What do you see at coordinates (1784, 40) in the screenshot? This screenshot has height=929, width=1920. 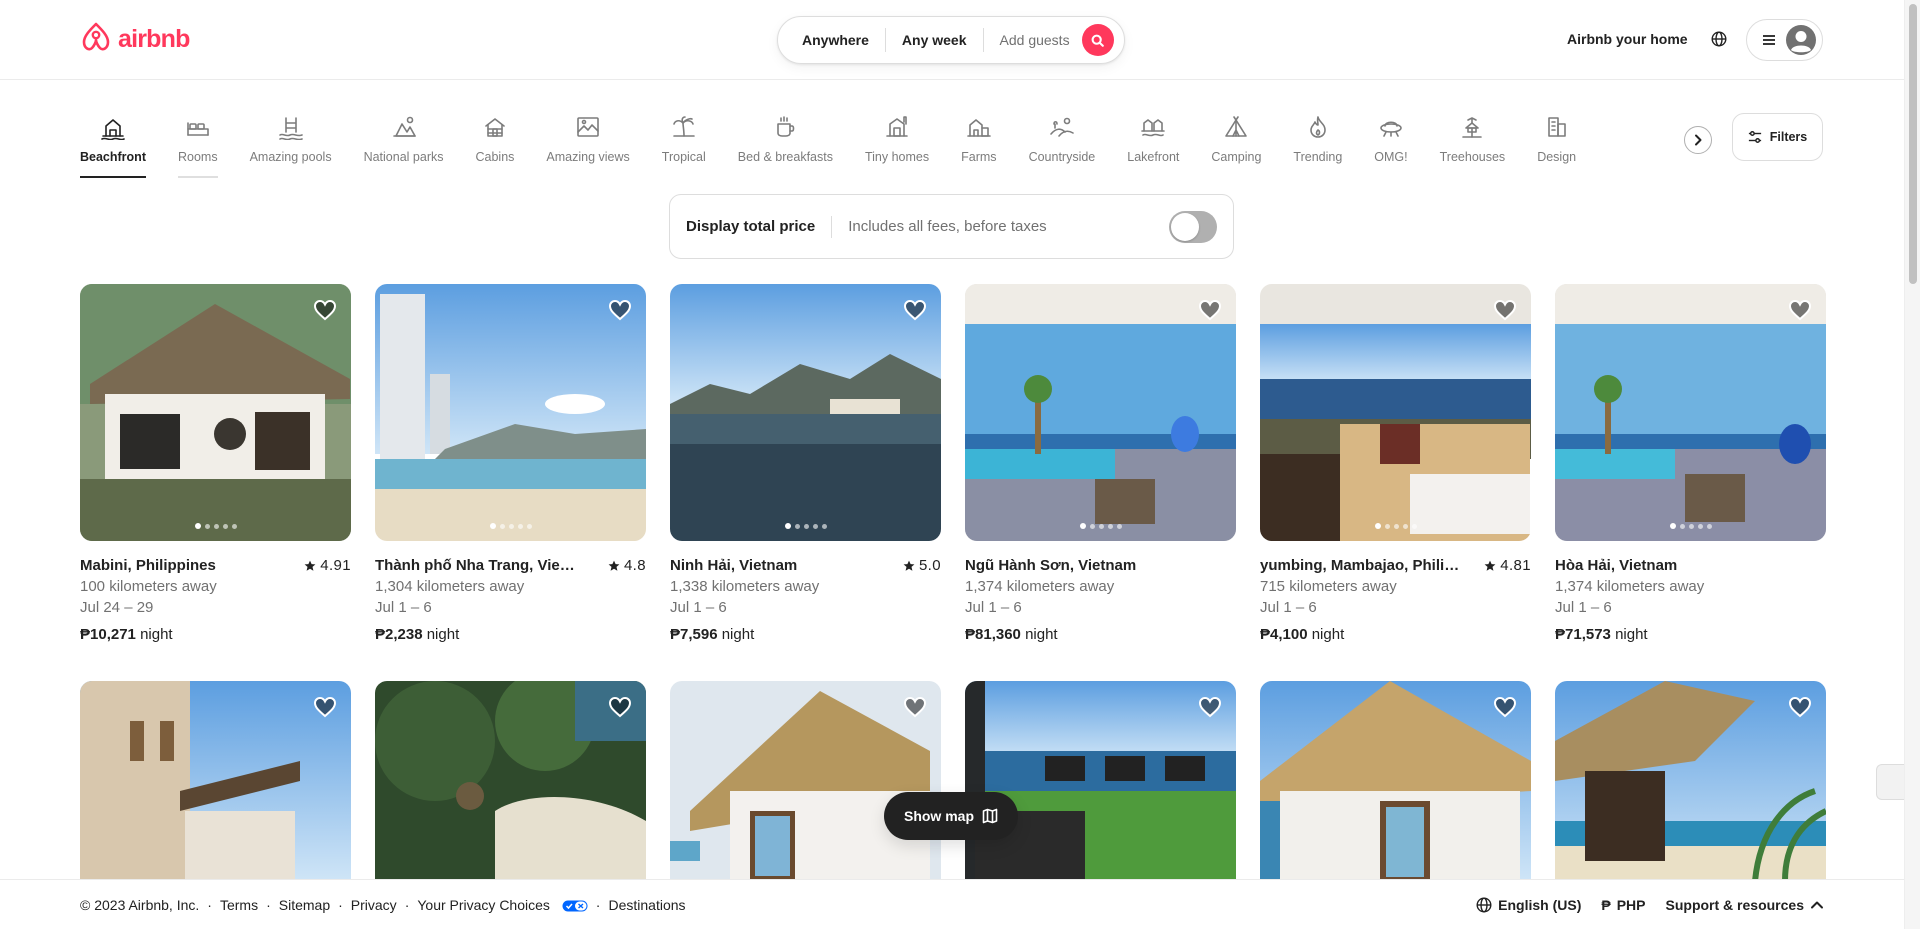 I see `user-menu-button` at bounding box center [1784, 40].